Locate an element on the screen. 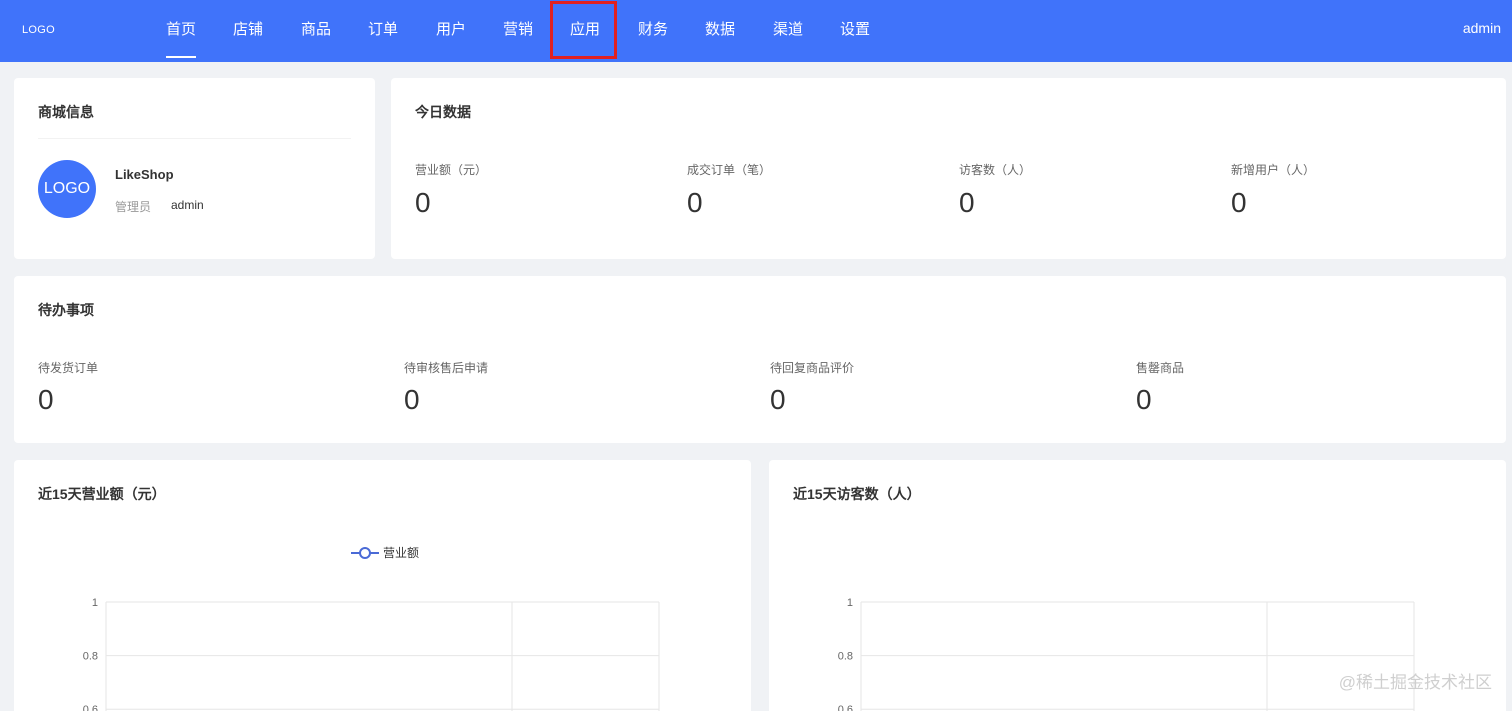  stat-new-users-label: 新增用户（人） is located at coordinates (1273, 170).